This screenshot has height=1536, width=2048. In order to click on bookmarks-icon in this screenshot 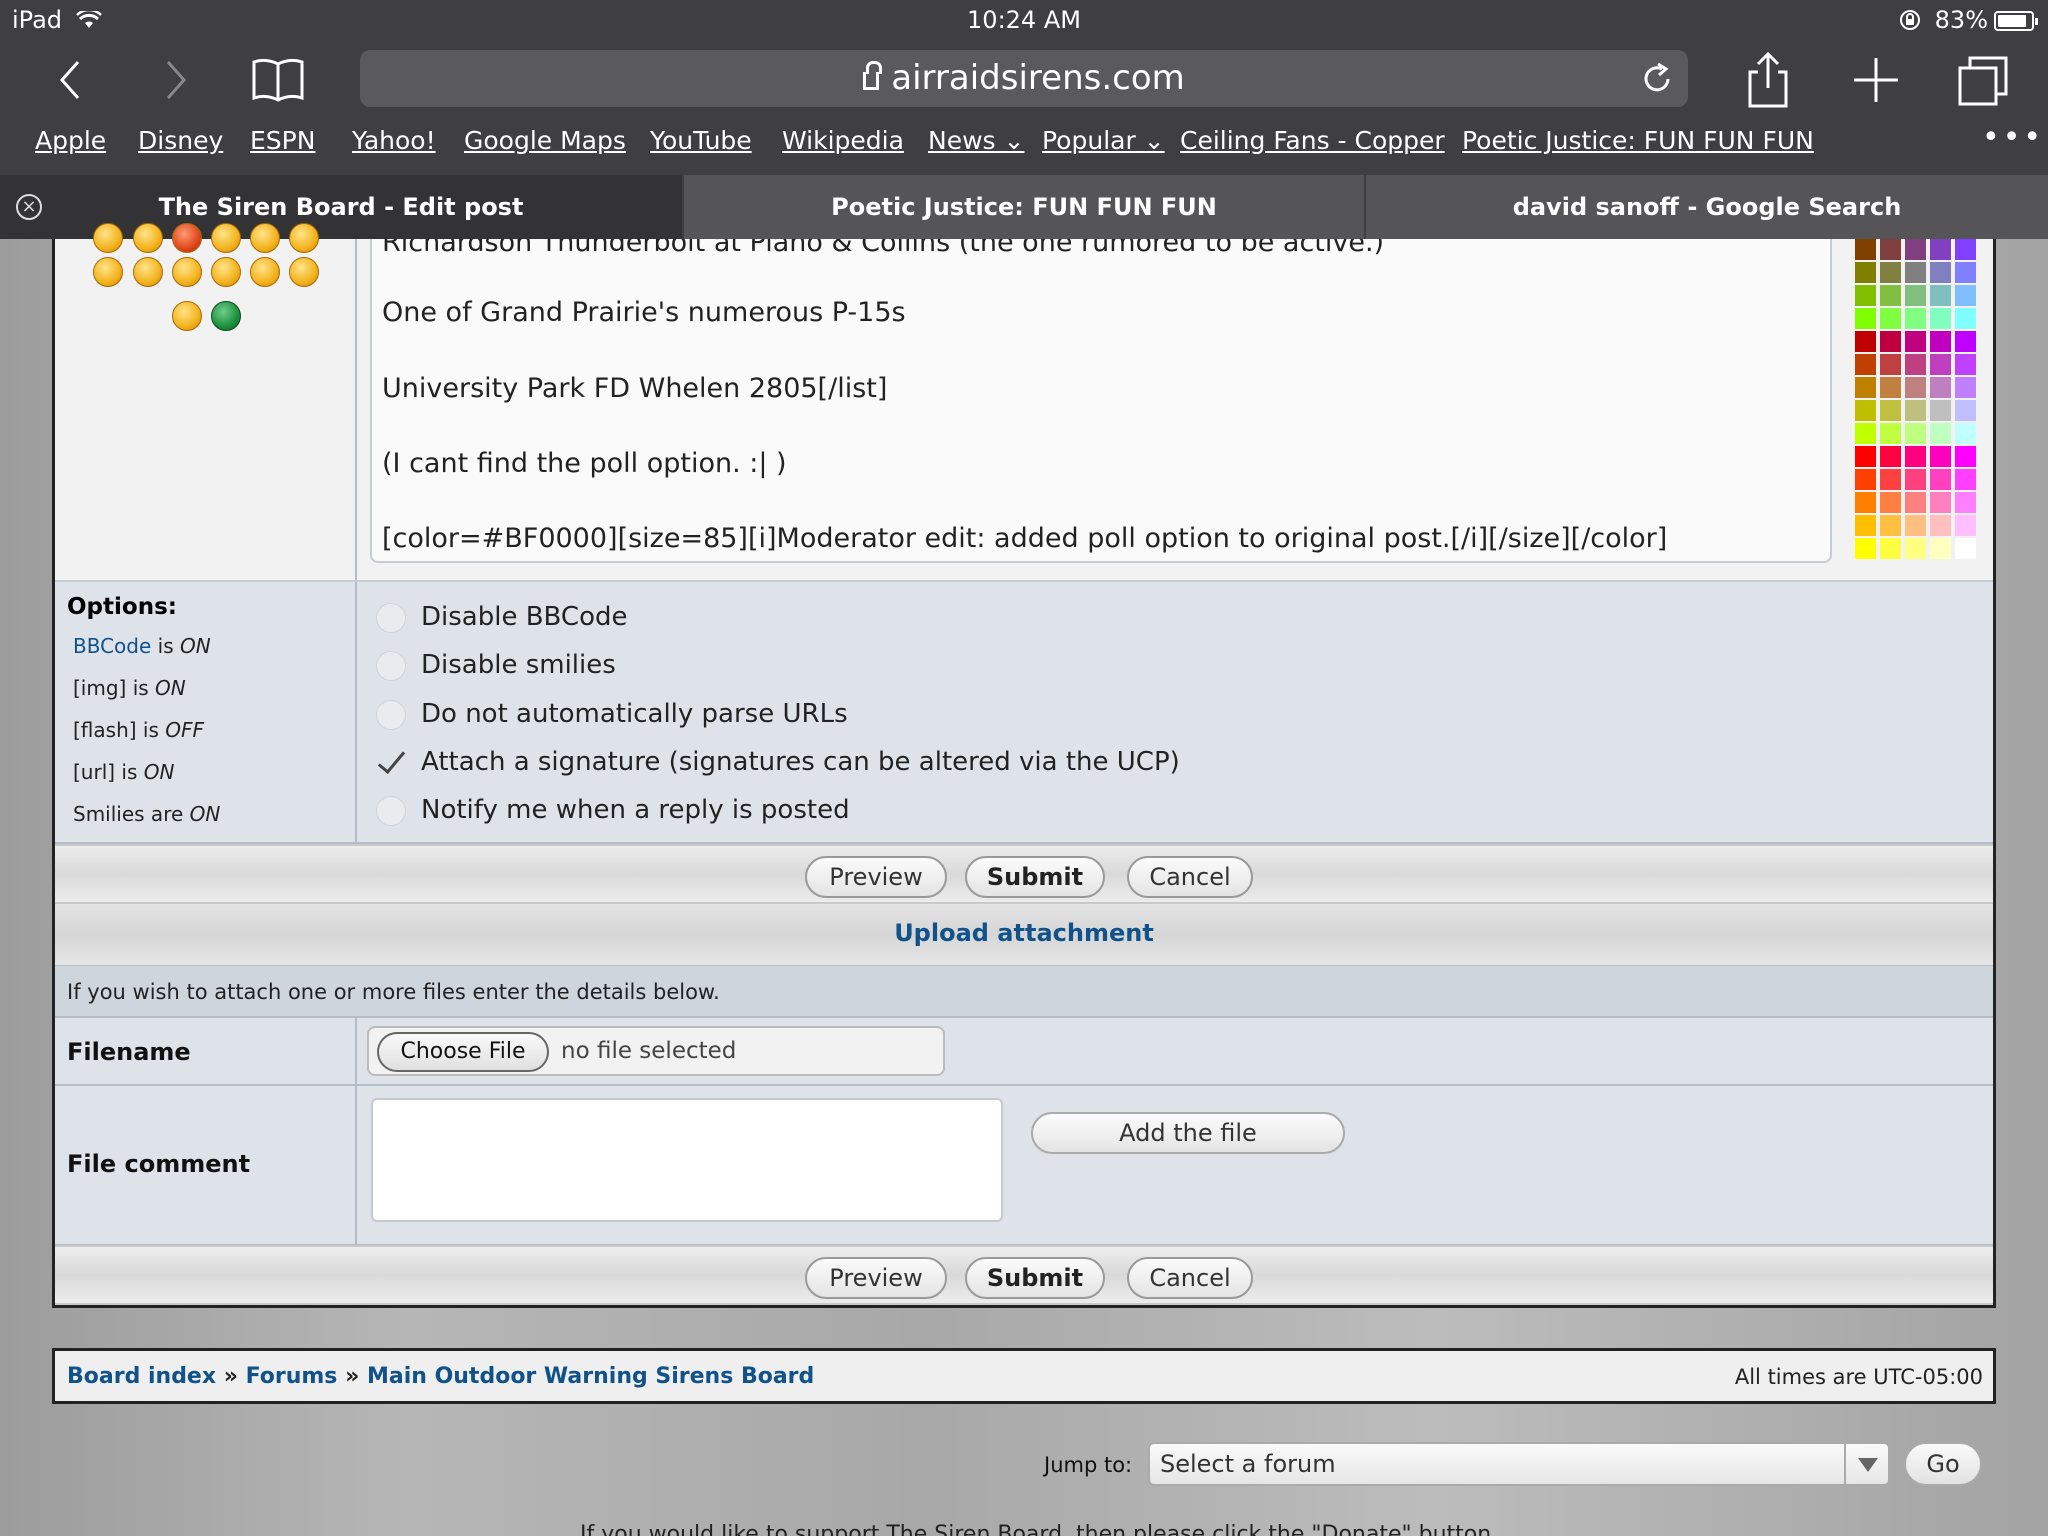, I will do `click(278, 80)`.